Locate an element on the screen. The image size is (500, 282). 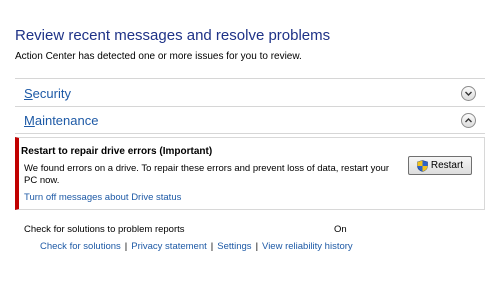
uac-shield-icon is located at coordinates (422, 165).